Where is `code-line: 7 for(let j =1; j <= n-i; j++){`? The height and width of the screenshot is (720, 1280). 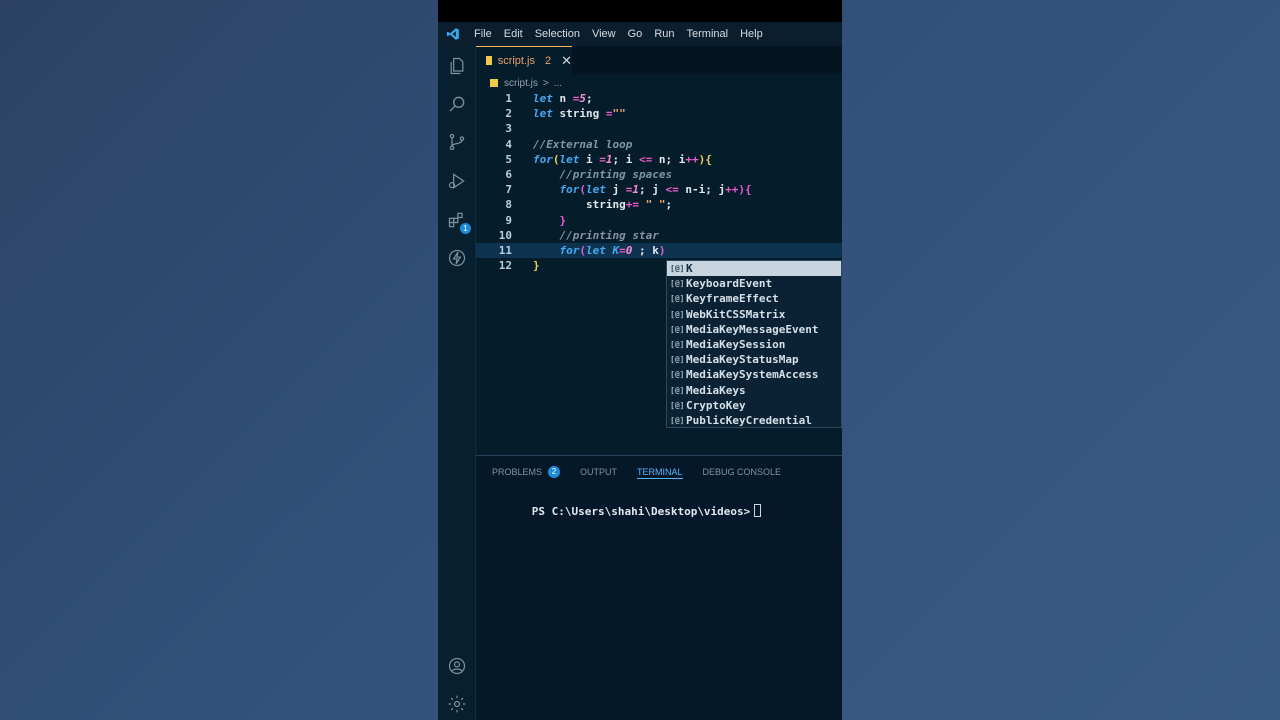
code-line: 7 for(let j =1; j <= n-i; j++){ is located at coordinates (659, 189).